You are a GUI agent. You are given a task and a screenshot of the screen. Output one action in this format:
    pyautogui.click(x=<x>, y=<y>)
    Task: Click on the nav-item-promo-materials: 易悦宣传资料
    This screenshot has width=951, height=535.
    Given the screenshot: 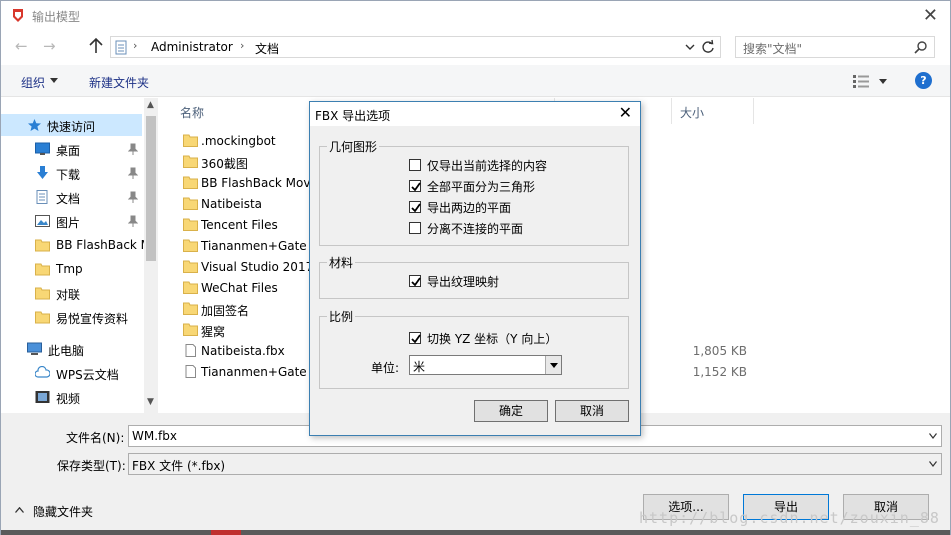 What is the action you would take?
    pyautogui.click(x=71, y=317)
    